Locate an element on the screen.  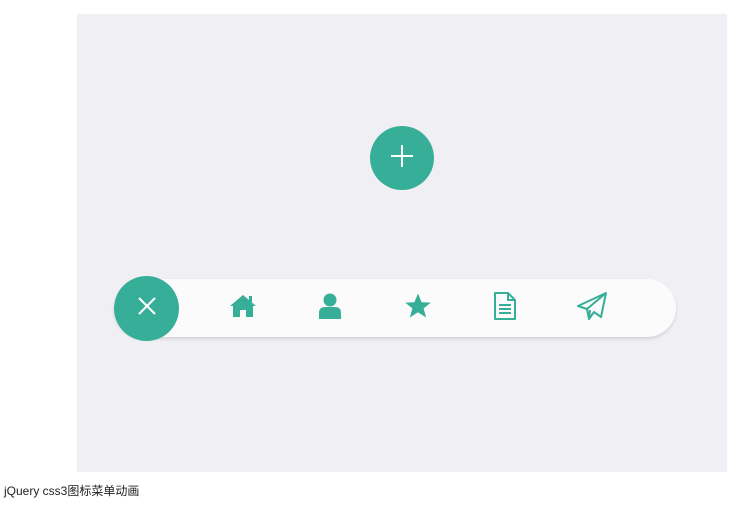
menu-item-home is located at coordinates (243, 308).